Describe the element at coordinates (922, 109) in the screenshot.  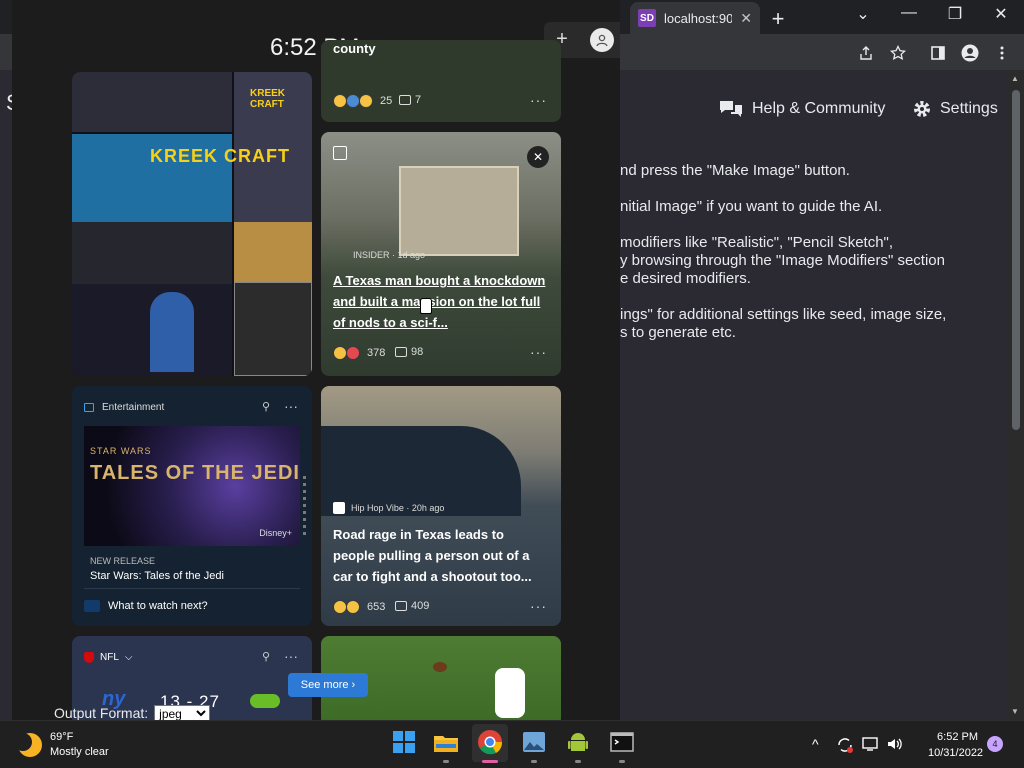
I see `gear-icon` at that location.